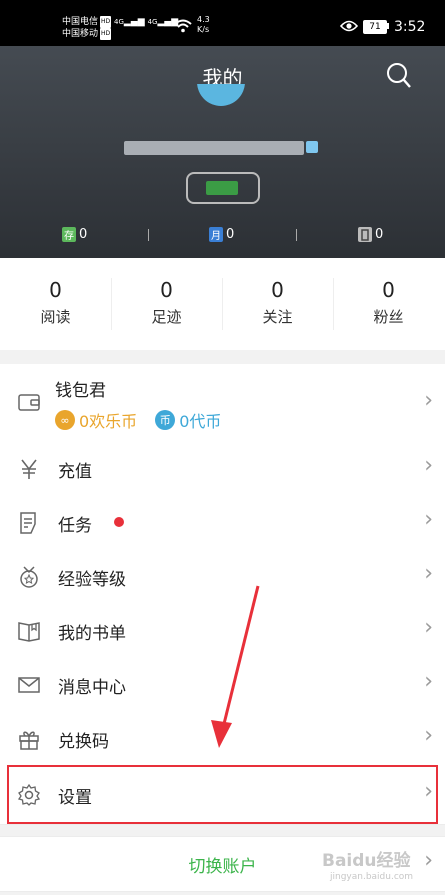 The height and width of the screenshot is (895, 445). I want to click on stat-label: 足迹, so click(166, 317).